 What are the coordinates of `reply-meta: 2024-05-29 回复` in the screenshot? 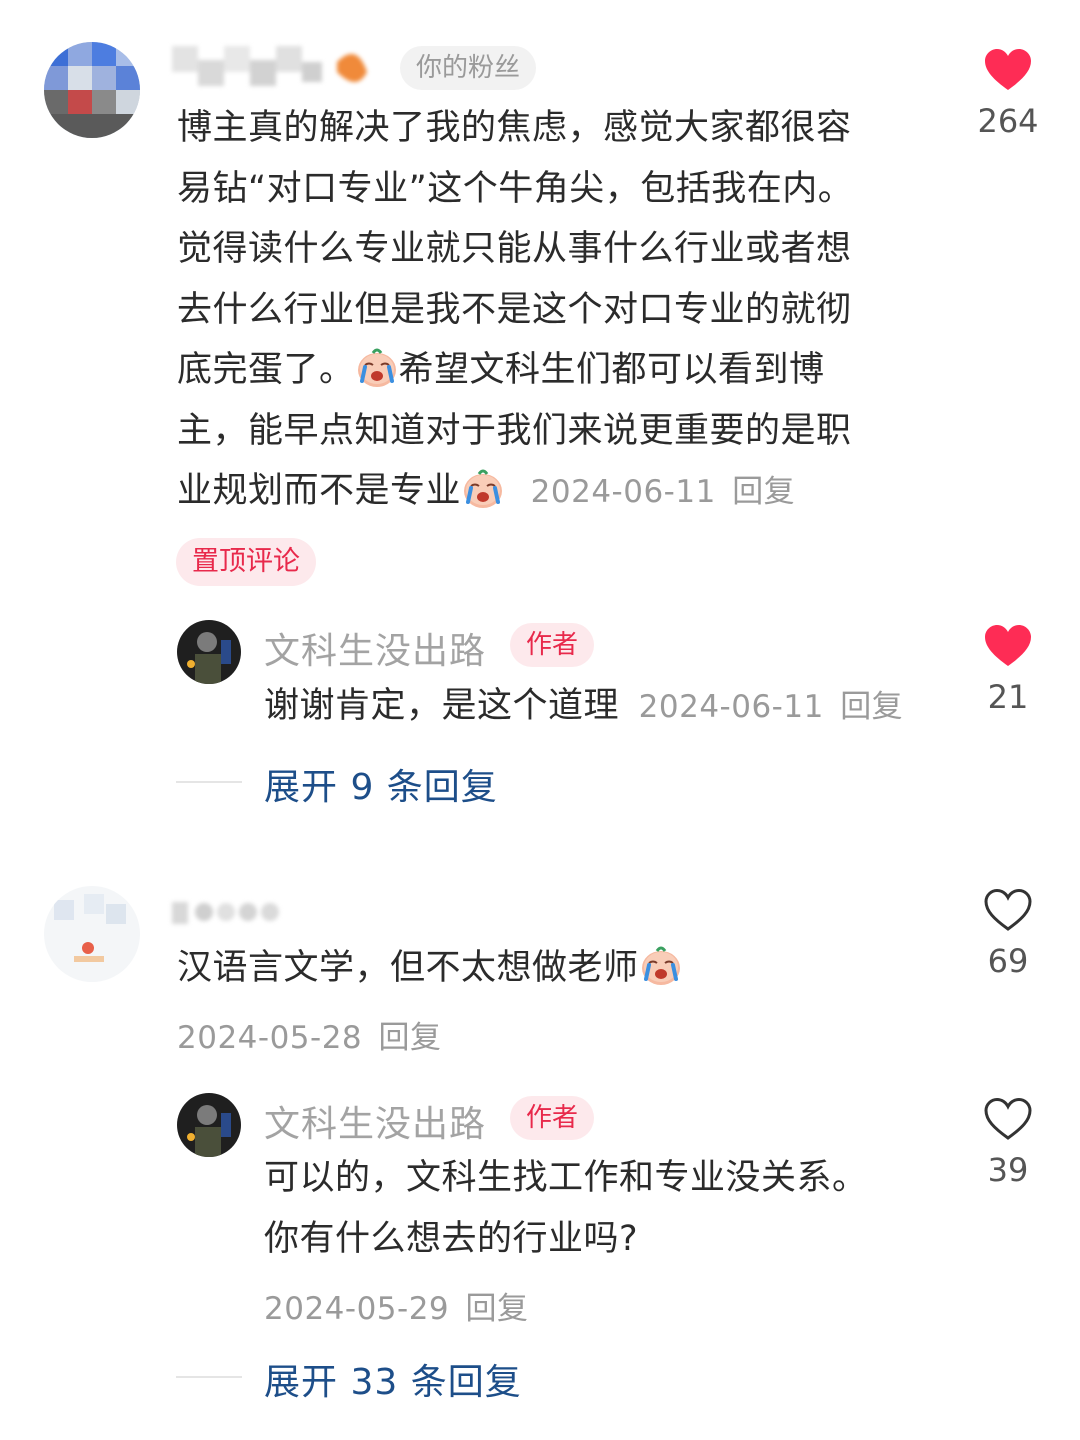 It's located at (396, 1305).